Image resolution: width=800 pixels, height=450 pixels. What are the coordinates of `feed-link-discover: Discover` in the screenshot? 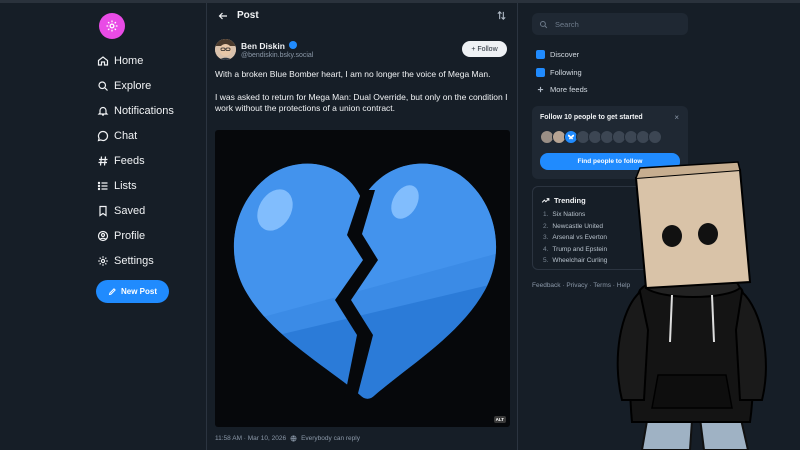 It's located at (562, 55).